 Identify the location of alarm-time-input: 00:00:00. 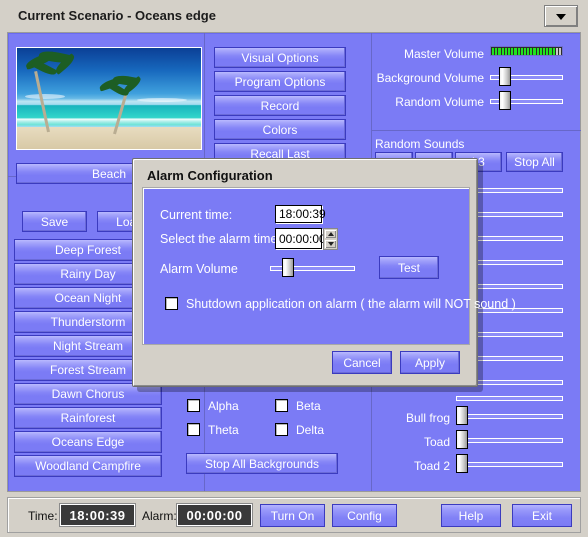
(300, 238).